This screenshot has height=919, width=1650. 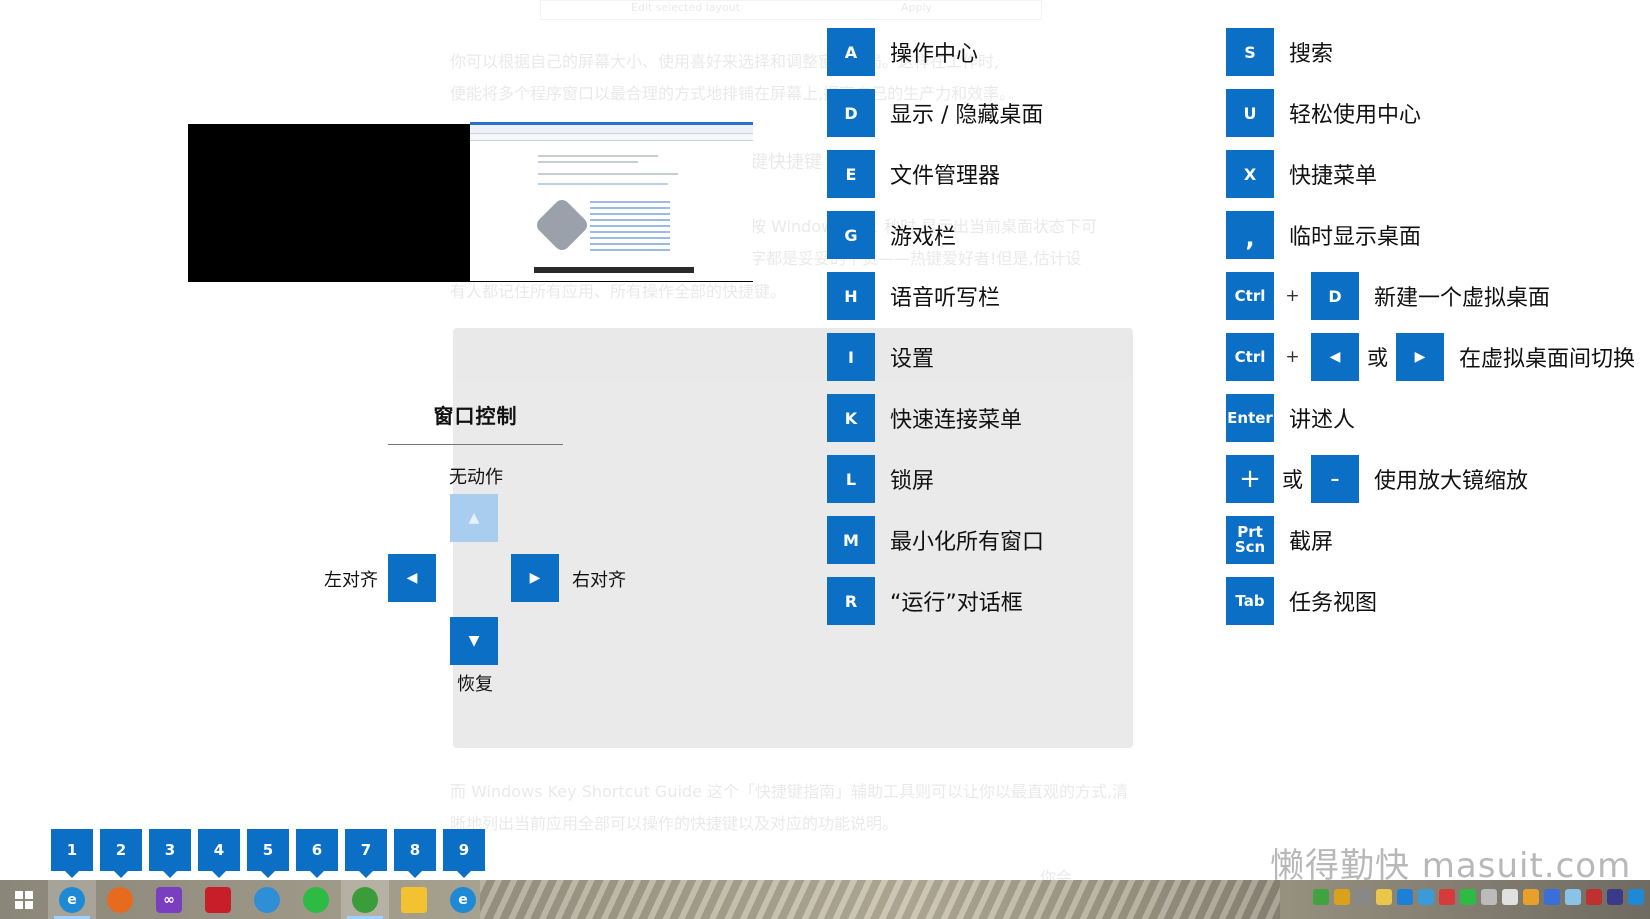 I want to click on plus-sign: +, so click(x=1292, y=296).